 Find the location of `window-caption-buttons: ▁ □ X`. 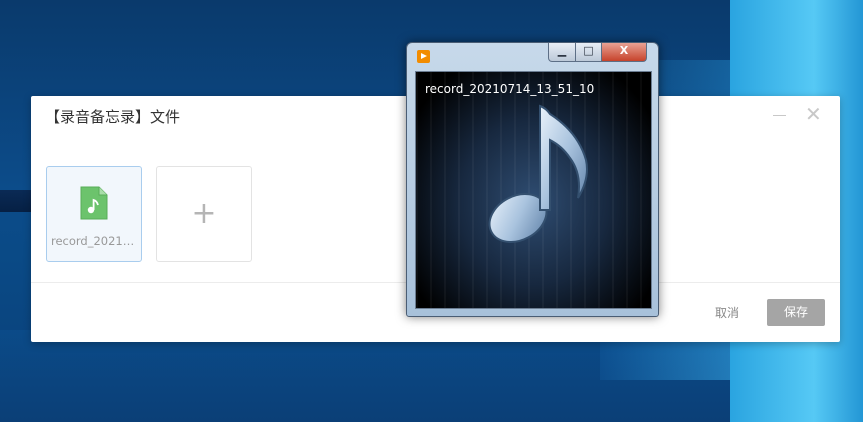

window-caption-buttons: ▁ □ X is located at coordinates (597, 52).